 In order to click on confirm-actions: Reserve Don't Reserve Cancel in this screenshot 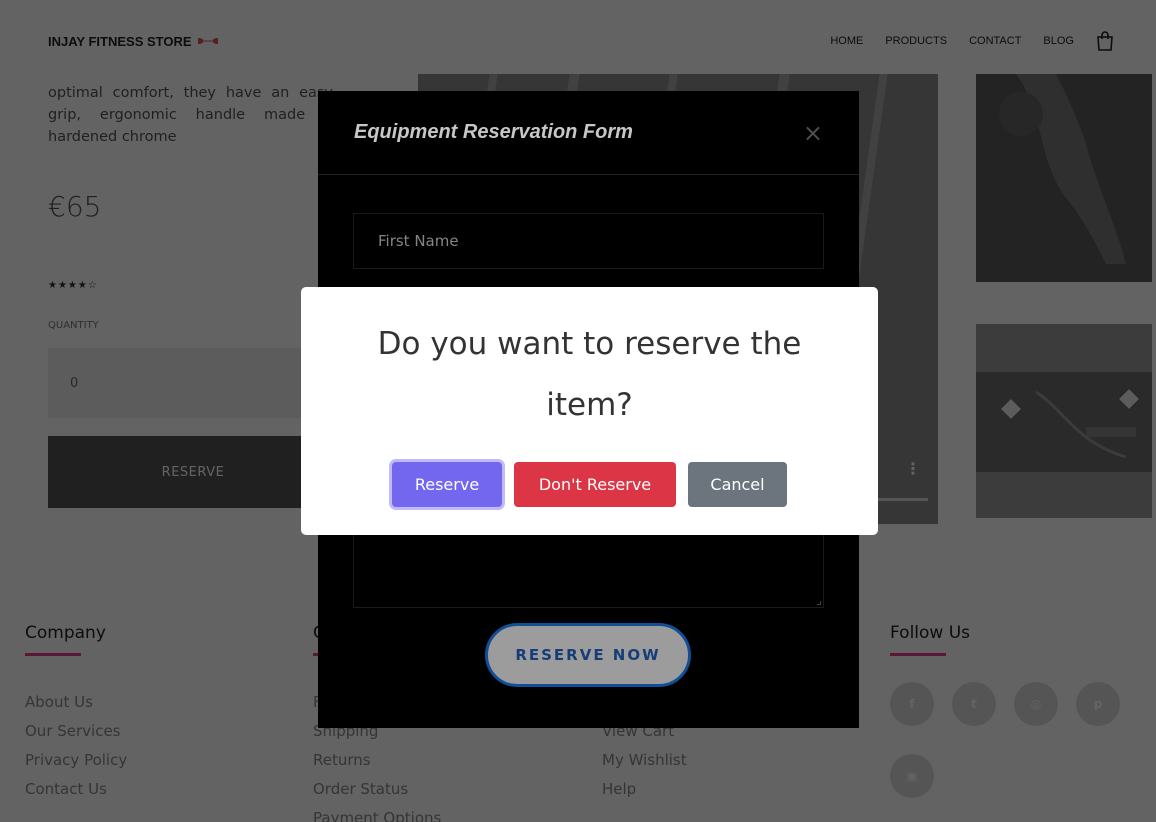, I will do `click(589, 484)`.